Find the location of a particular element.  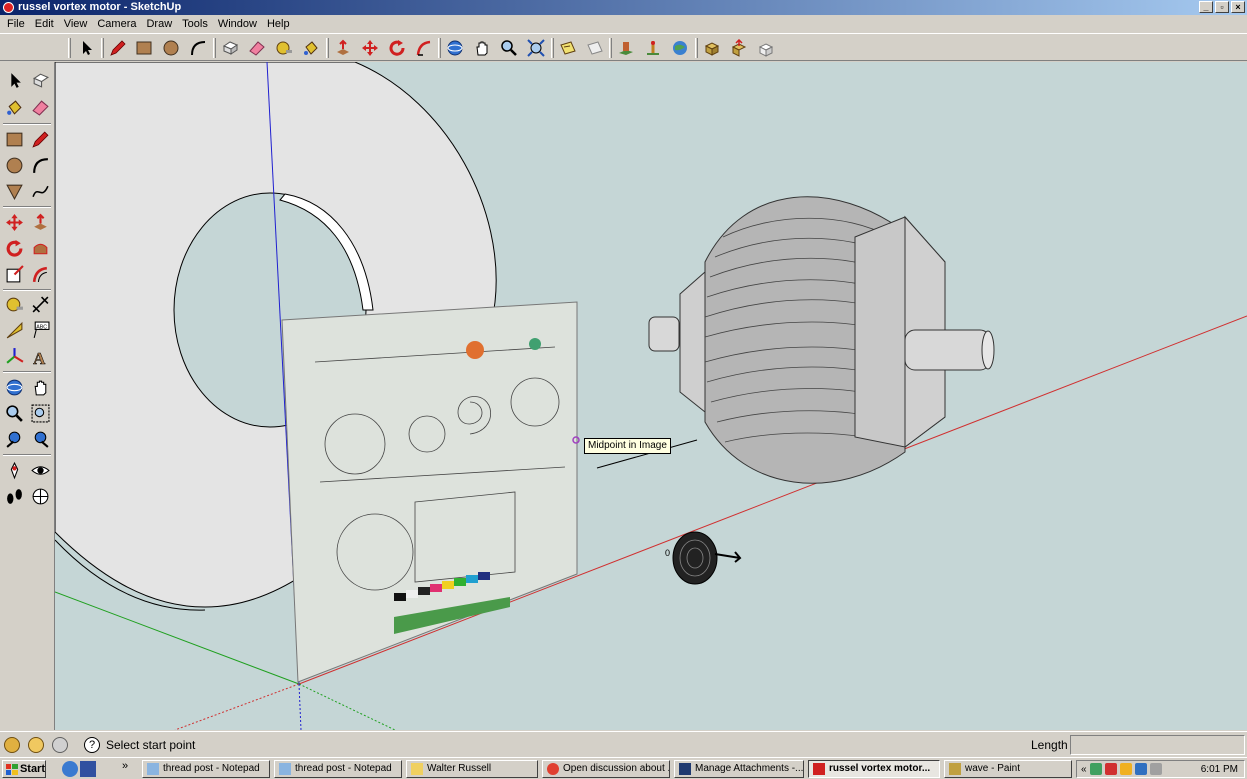

share-component-icon is located at coordinates (766, 48).